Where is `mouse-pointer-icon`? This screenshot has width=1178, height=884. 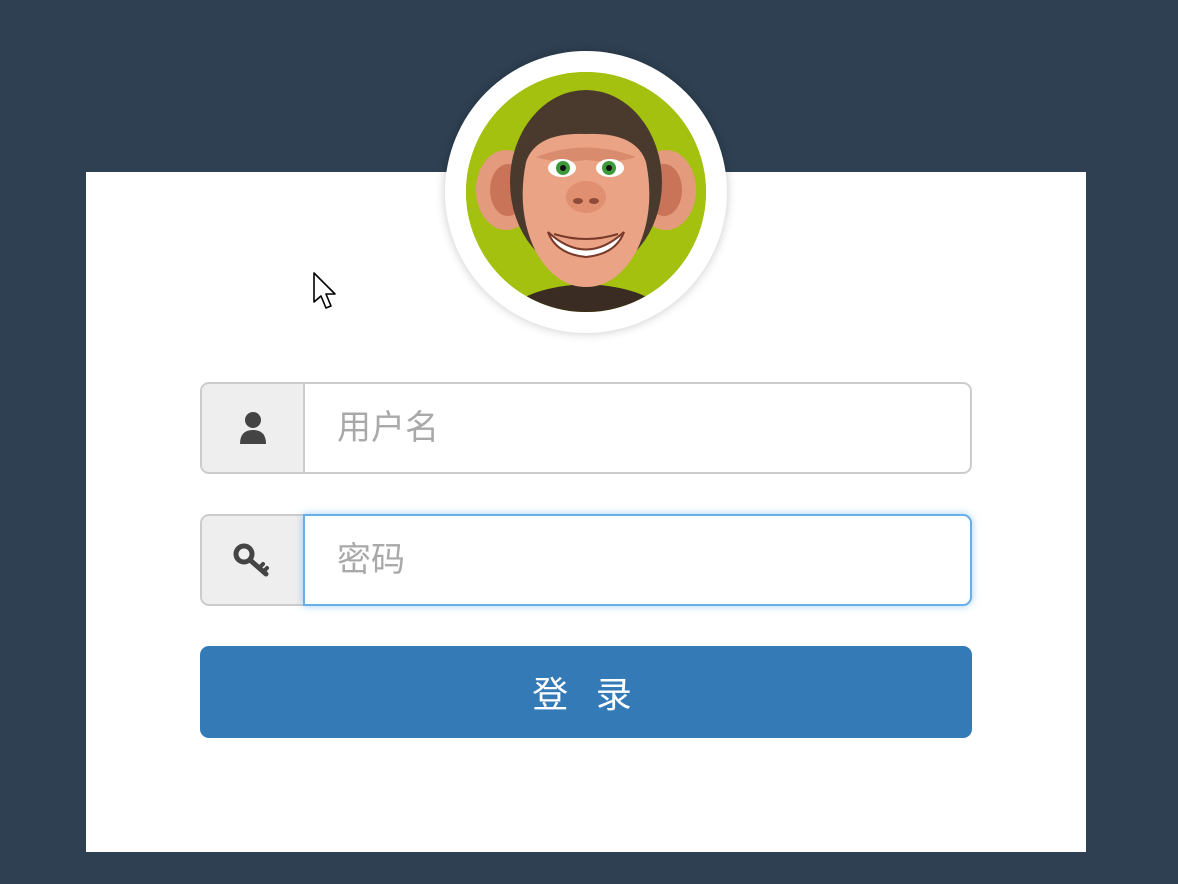 mouse-pointer-icon is located at coordinates (324, 290).